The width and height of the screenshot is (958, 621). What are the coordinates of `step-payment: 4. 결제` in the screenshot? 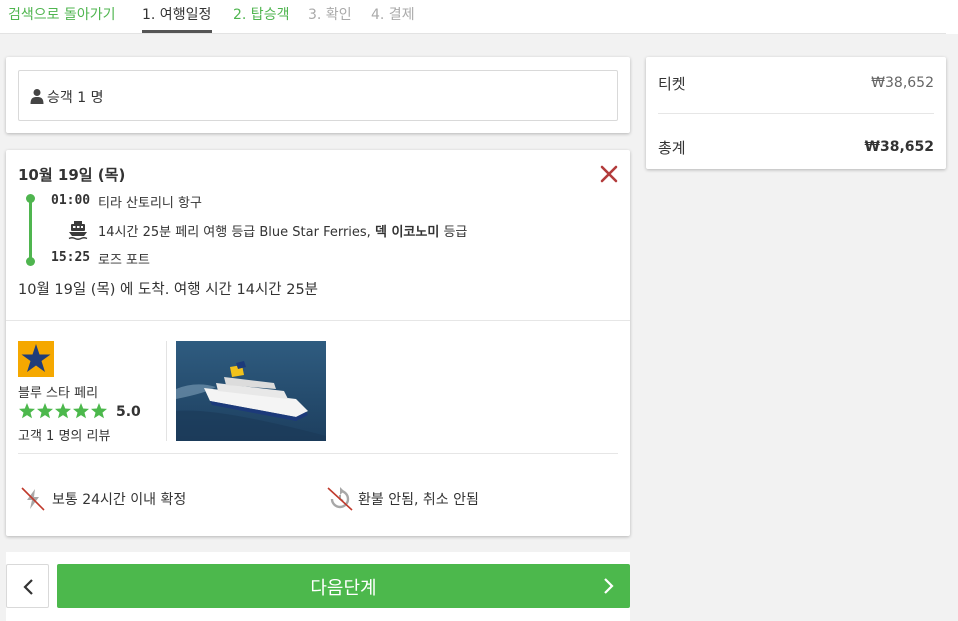 It's located at (393, 15).